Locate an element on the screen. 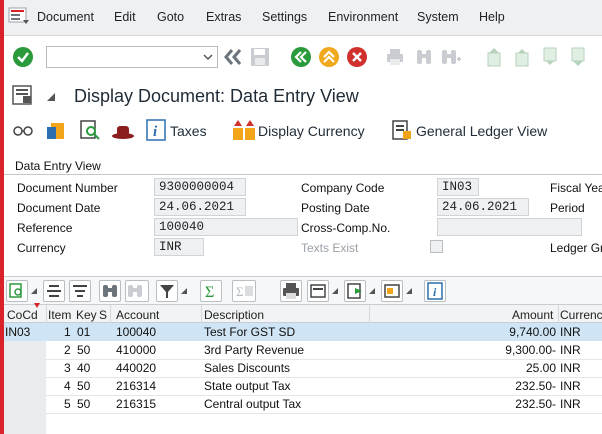  data-entry-view-group: Data Entry View is located at coordinates (303, 166).